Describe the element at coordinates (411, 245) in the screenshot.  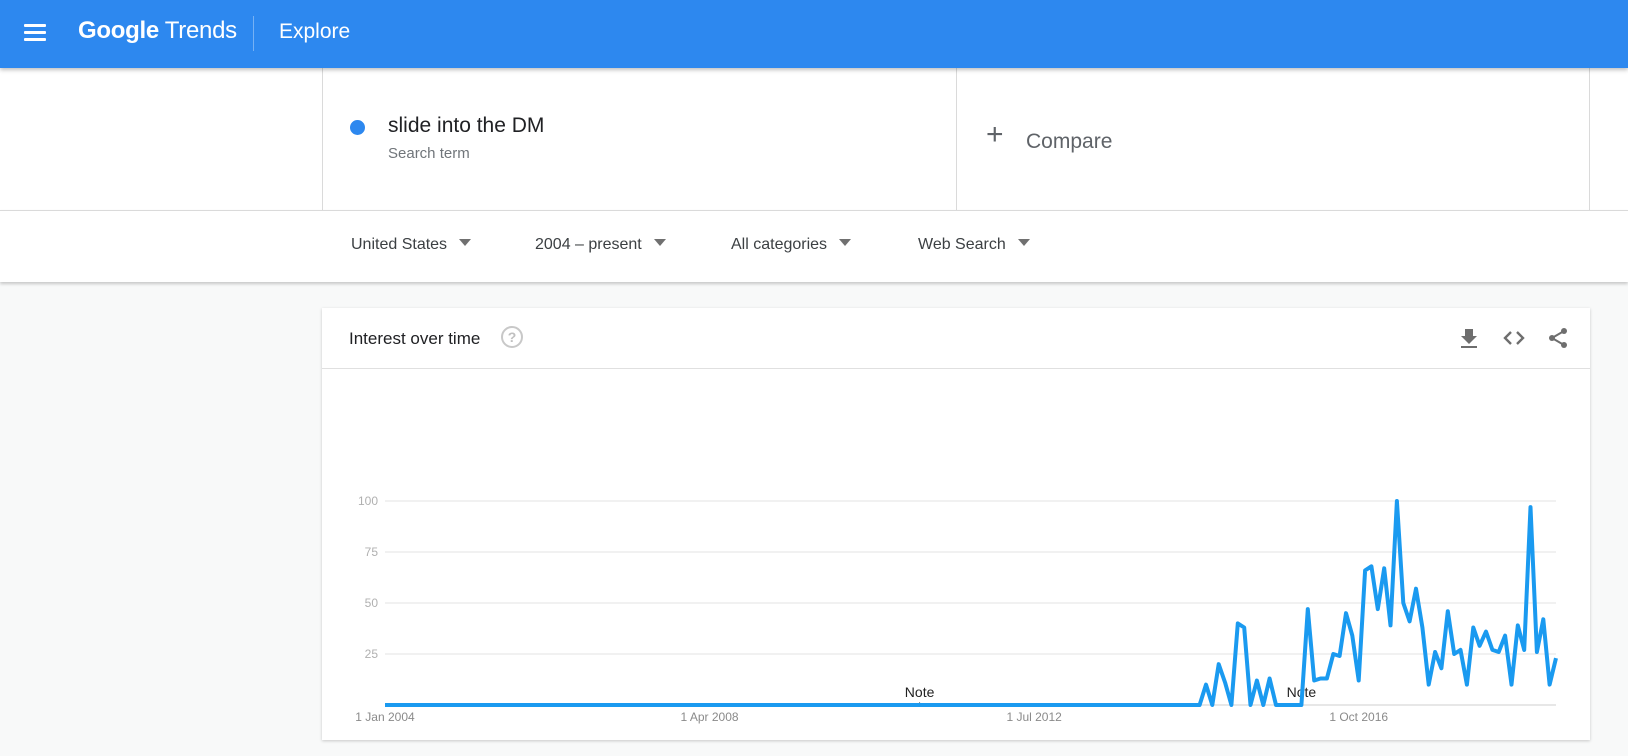
I see `filter-region-dropdown: United States` at that location.